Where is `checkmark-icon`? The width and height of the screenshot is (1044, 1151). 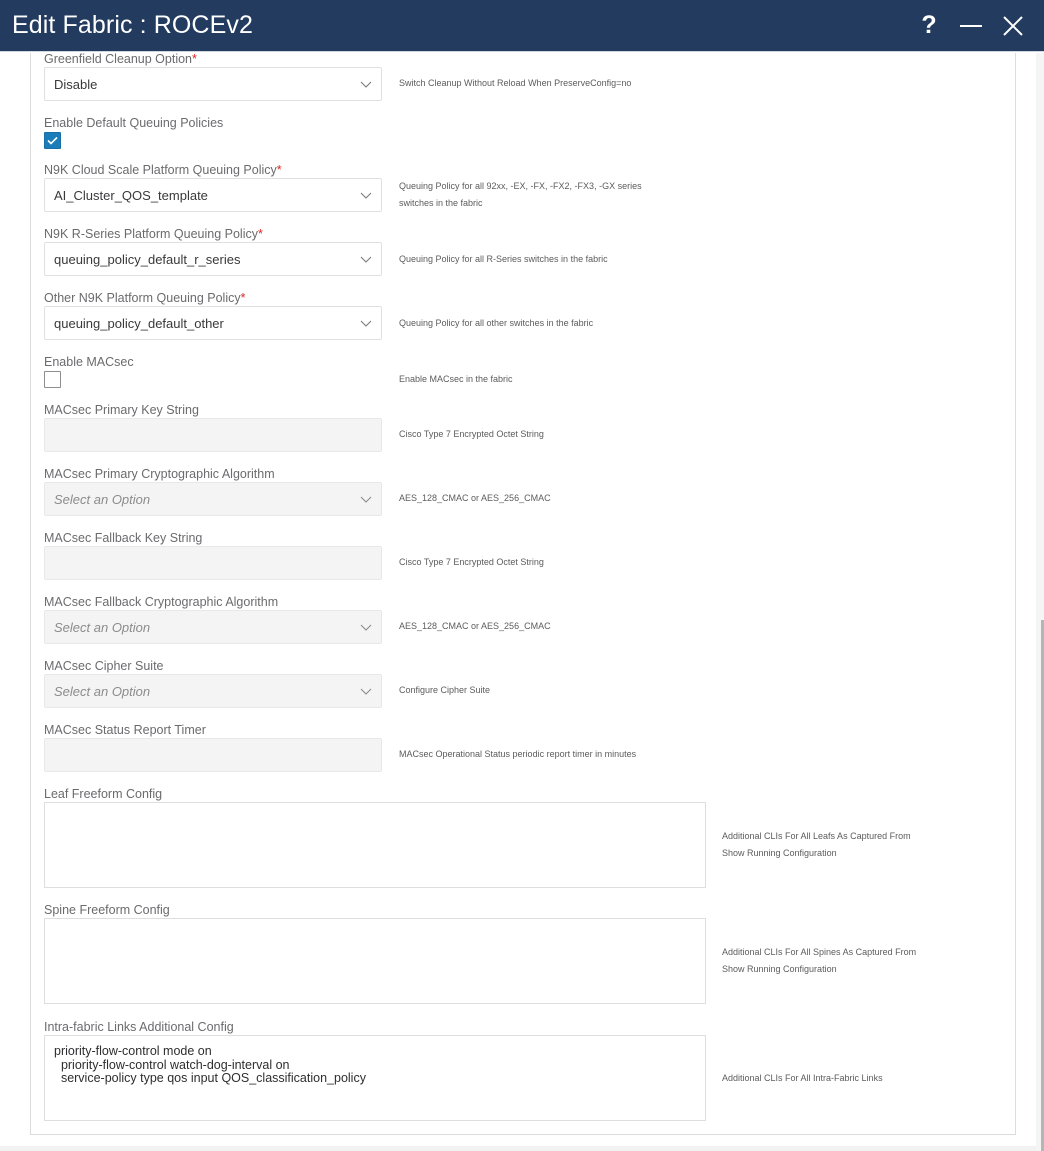 checkmark-icon is located at coordinates (52, 140).